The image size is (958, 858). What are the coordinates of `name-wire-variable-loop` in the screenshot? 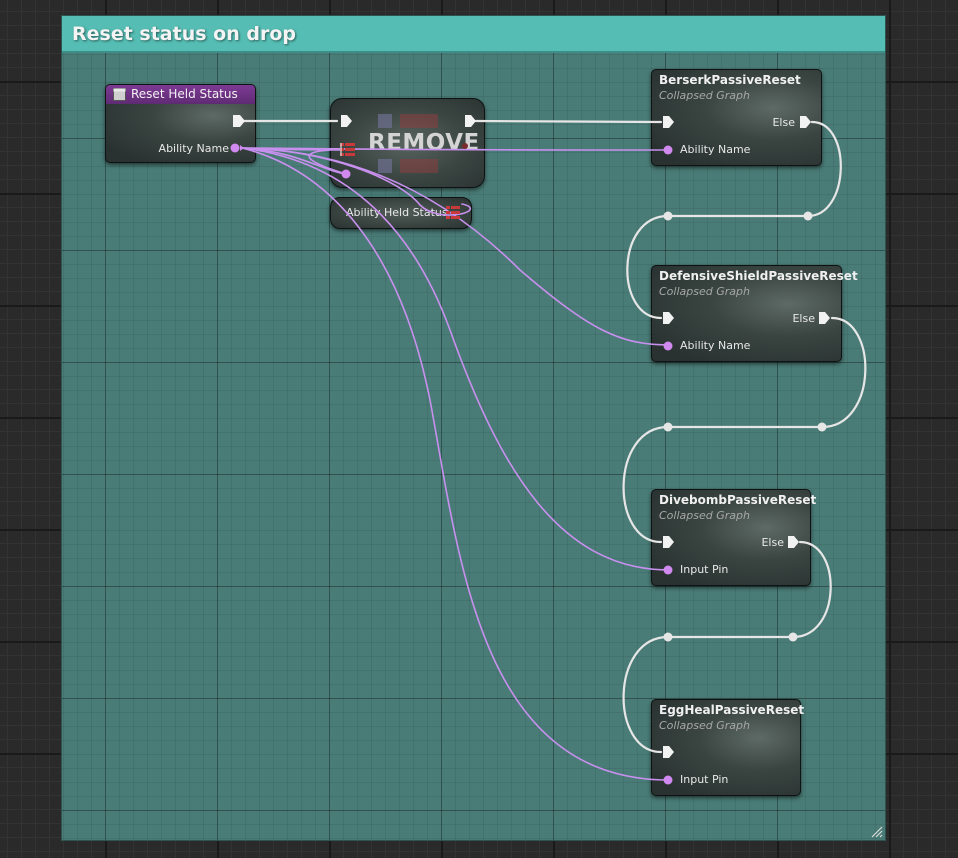 It's located at (356, 181).